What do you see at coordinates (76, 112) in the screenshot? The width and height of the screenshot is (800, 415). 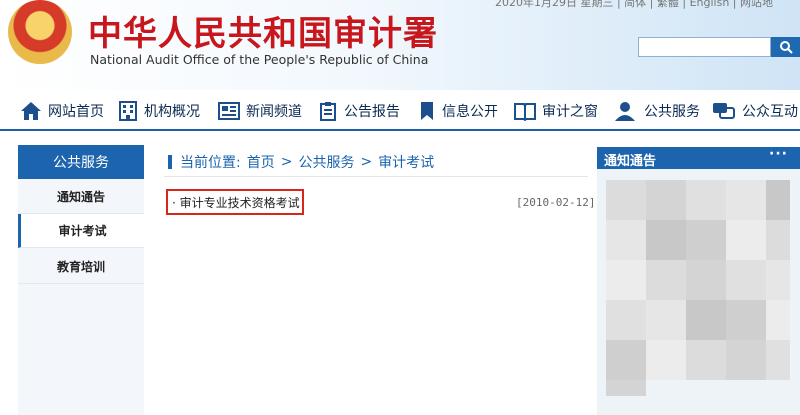 I see `nav-item-label: 网站首页` at bounding box center [76, 112].